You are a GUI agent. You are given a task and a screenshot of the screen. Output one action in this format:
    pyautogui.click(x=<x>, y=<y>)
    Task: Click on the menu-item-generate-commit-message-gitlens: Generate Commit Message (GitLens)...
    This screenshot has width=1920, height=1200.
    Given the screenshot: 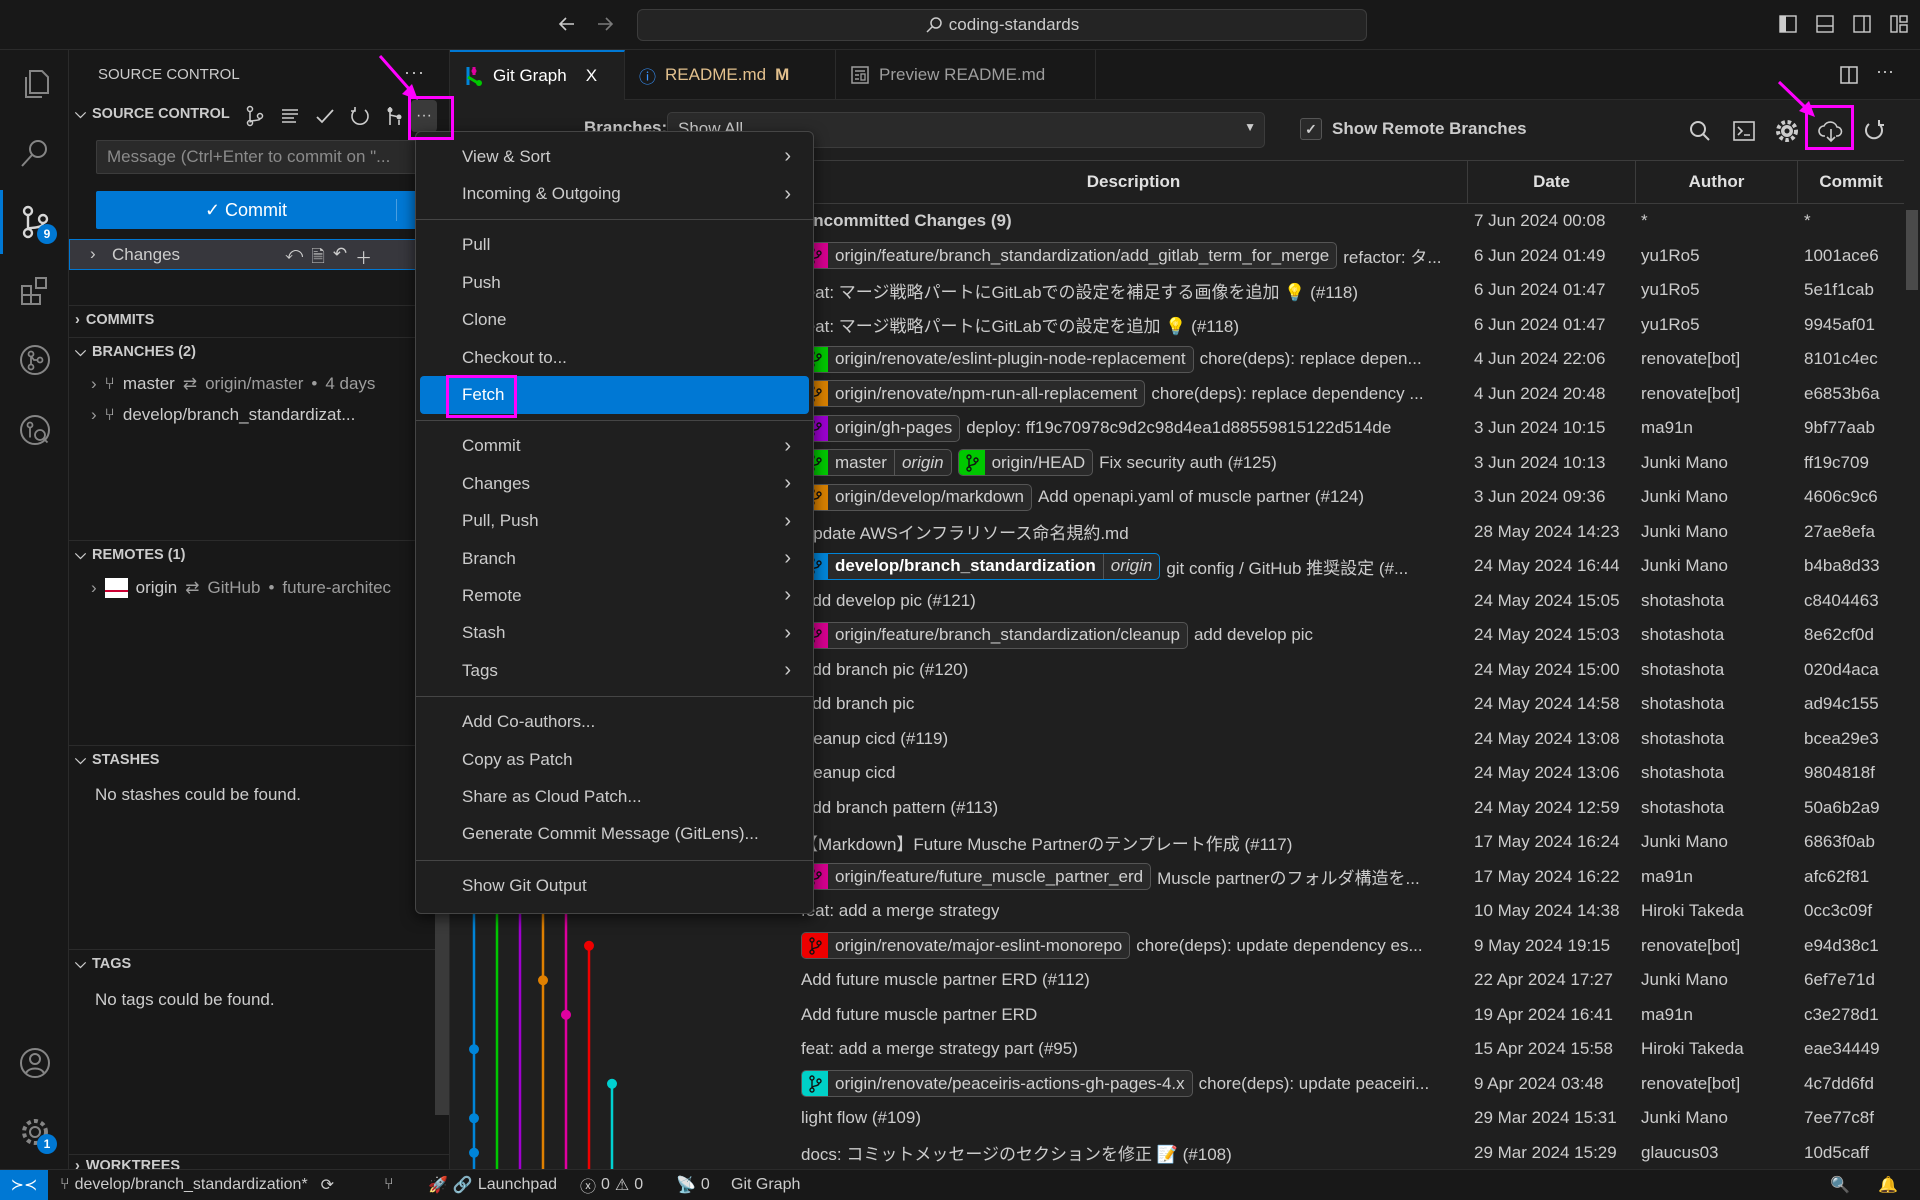 What is the action you would take?
    pyautogui.click(x=614, y=834)
    